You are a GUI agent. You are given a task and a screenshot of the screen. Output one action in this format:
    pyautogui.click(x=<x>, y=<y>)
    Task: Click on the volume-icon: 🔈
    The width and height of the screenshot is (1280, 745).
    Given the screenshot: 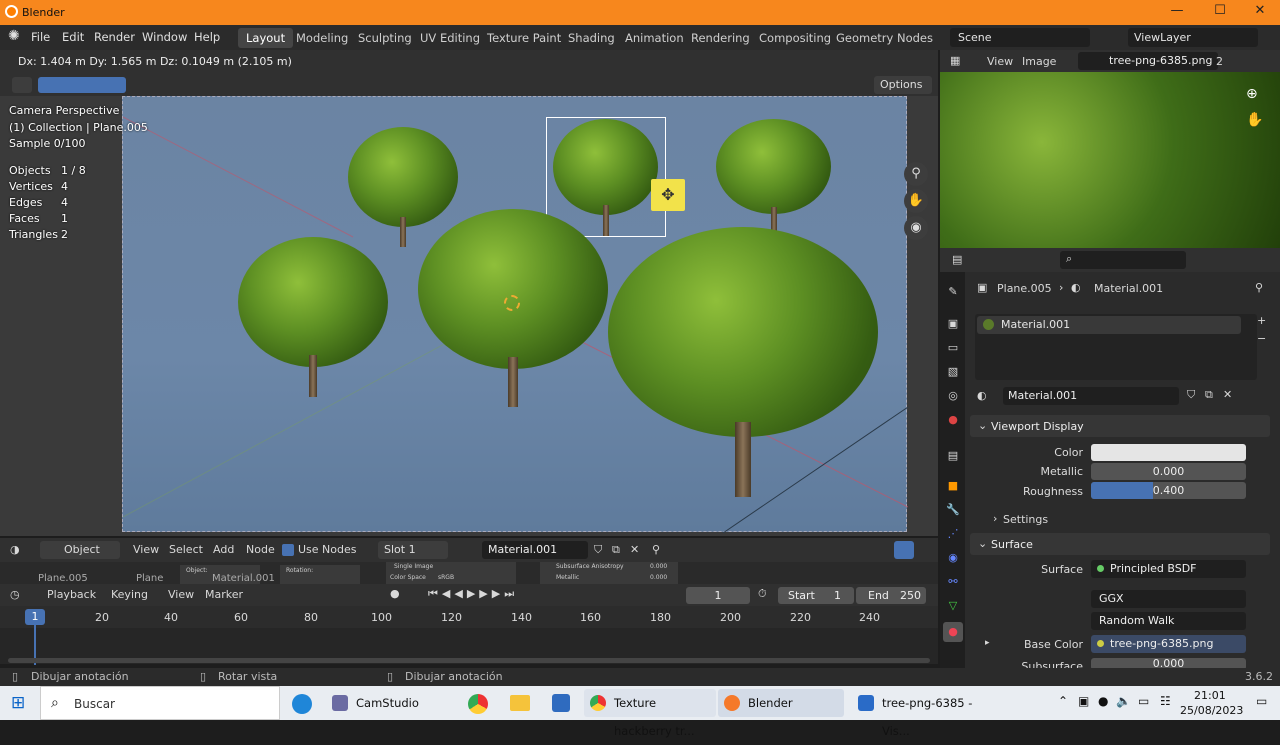 What is the action you would take?
    pyautogui.click(x=1123, y=701)
    